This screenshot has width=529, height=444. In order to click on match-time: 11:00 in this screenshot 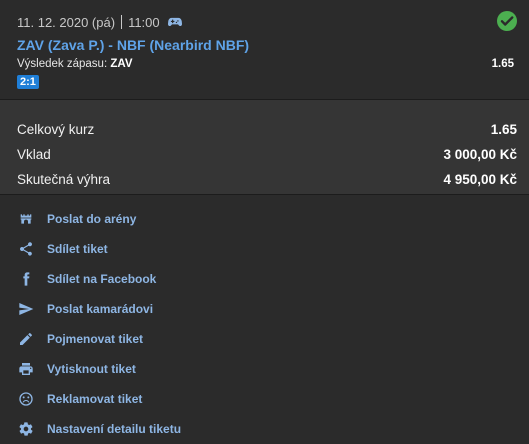, I will do `click(144, 22)`.